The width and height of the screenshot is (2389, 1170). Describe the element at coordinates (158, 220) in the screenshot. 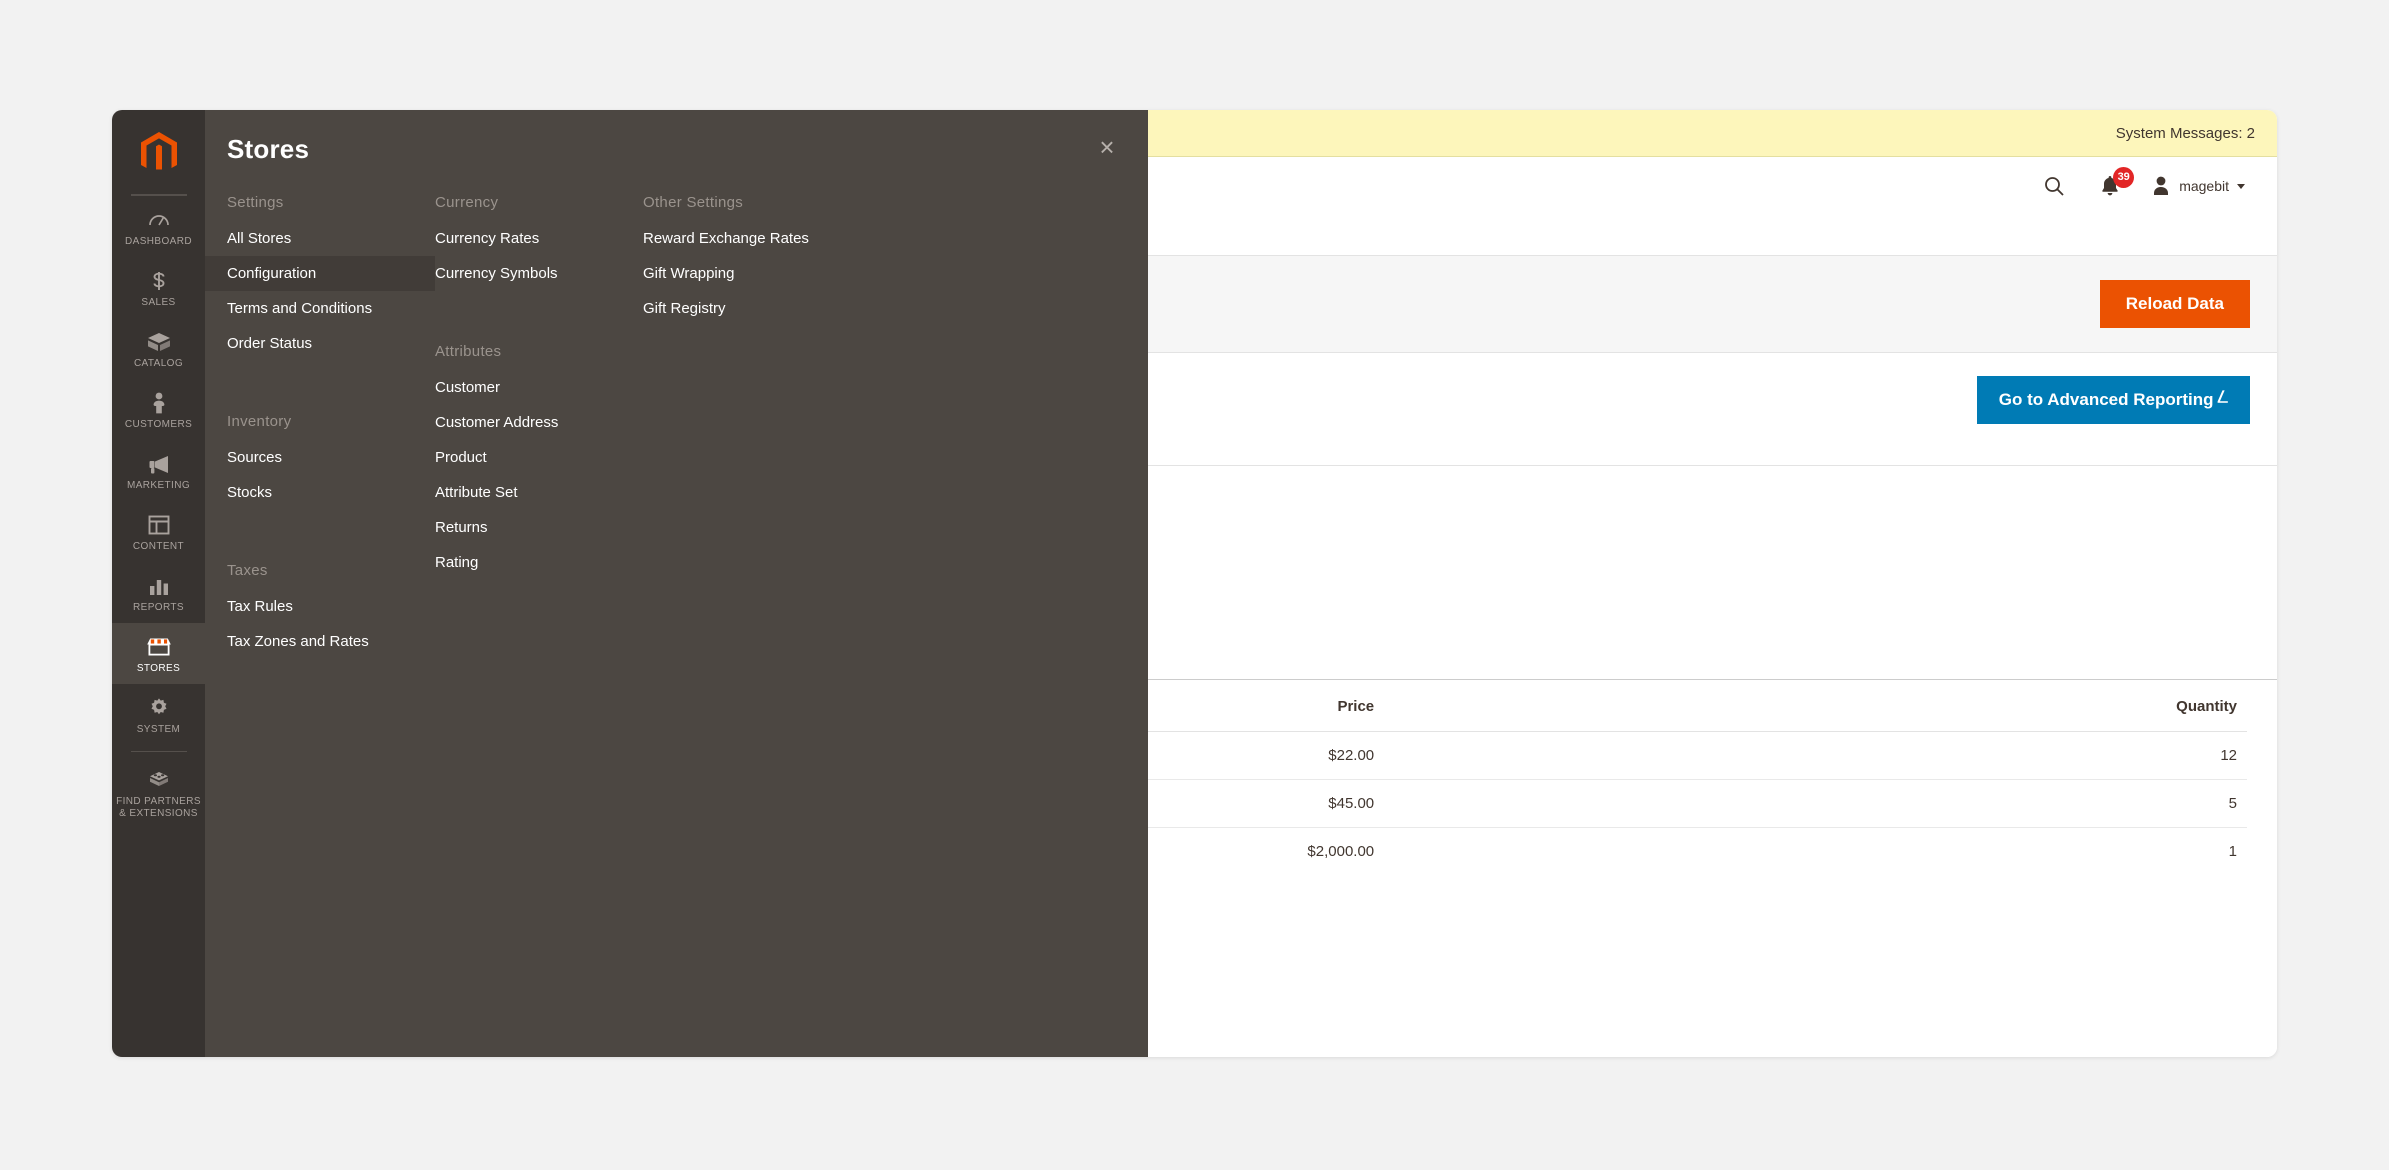

I see `dashboard-gauge-icon` at that location.